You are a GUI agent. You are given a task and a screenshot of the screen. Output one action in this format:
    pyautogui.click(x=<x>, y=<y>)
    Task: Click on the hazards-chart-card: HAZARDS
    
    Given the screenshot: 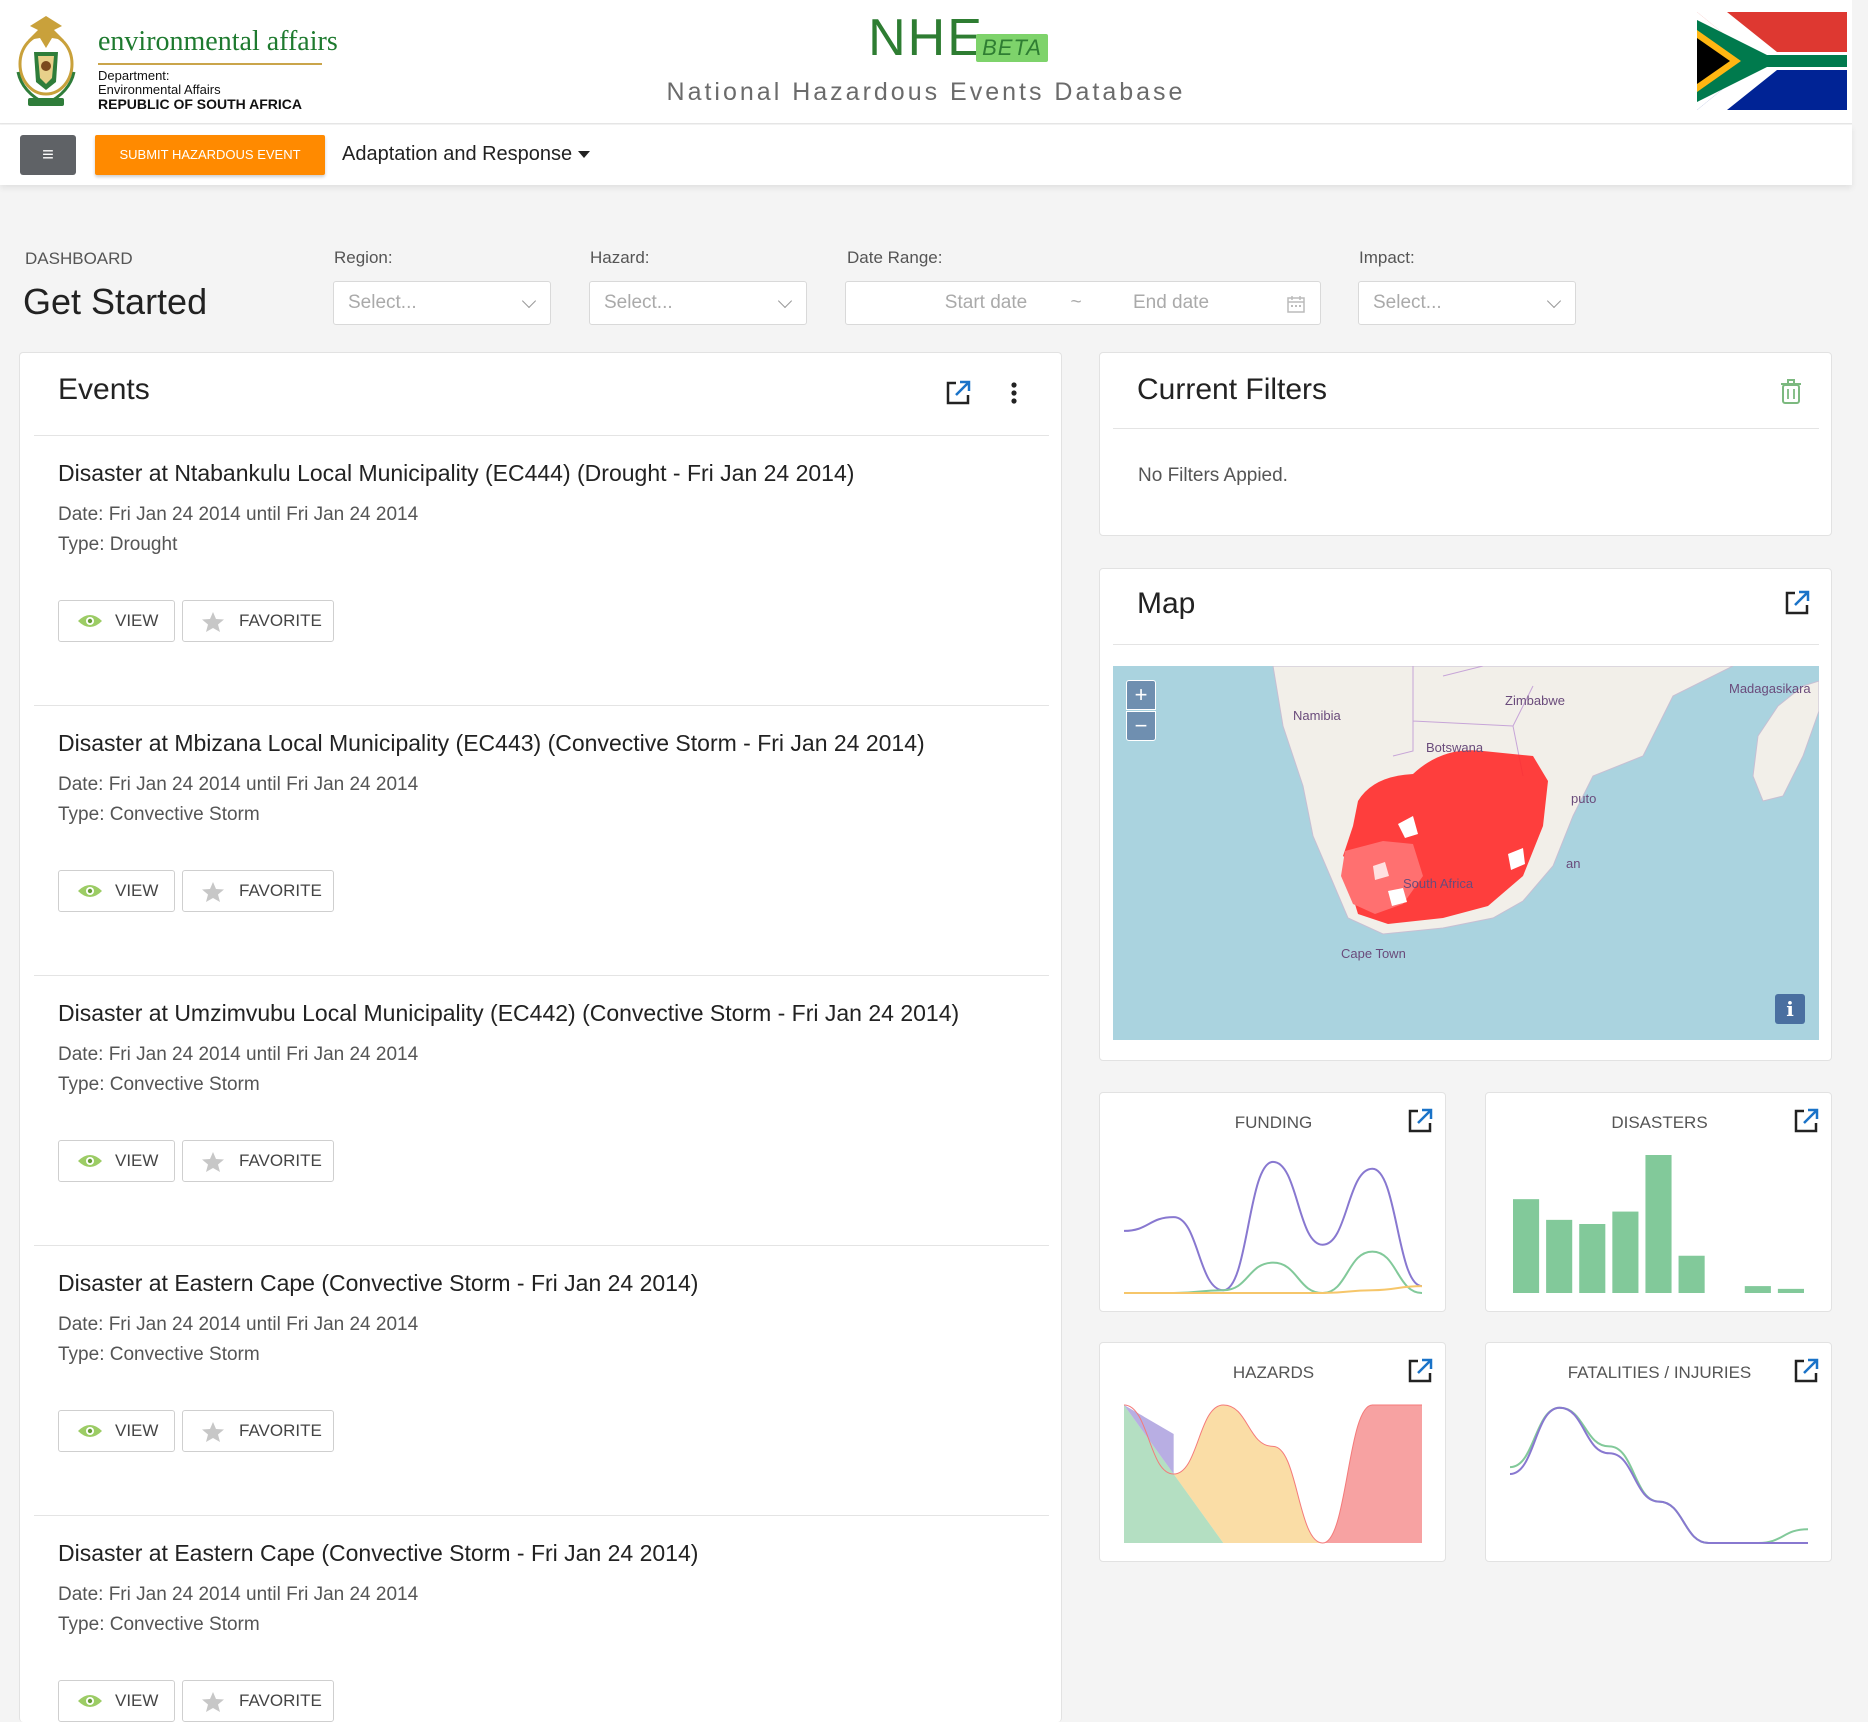 What is the action you would take?
    pyautogui.click(x=1272, y=1452)
    